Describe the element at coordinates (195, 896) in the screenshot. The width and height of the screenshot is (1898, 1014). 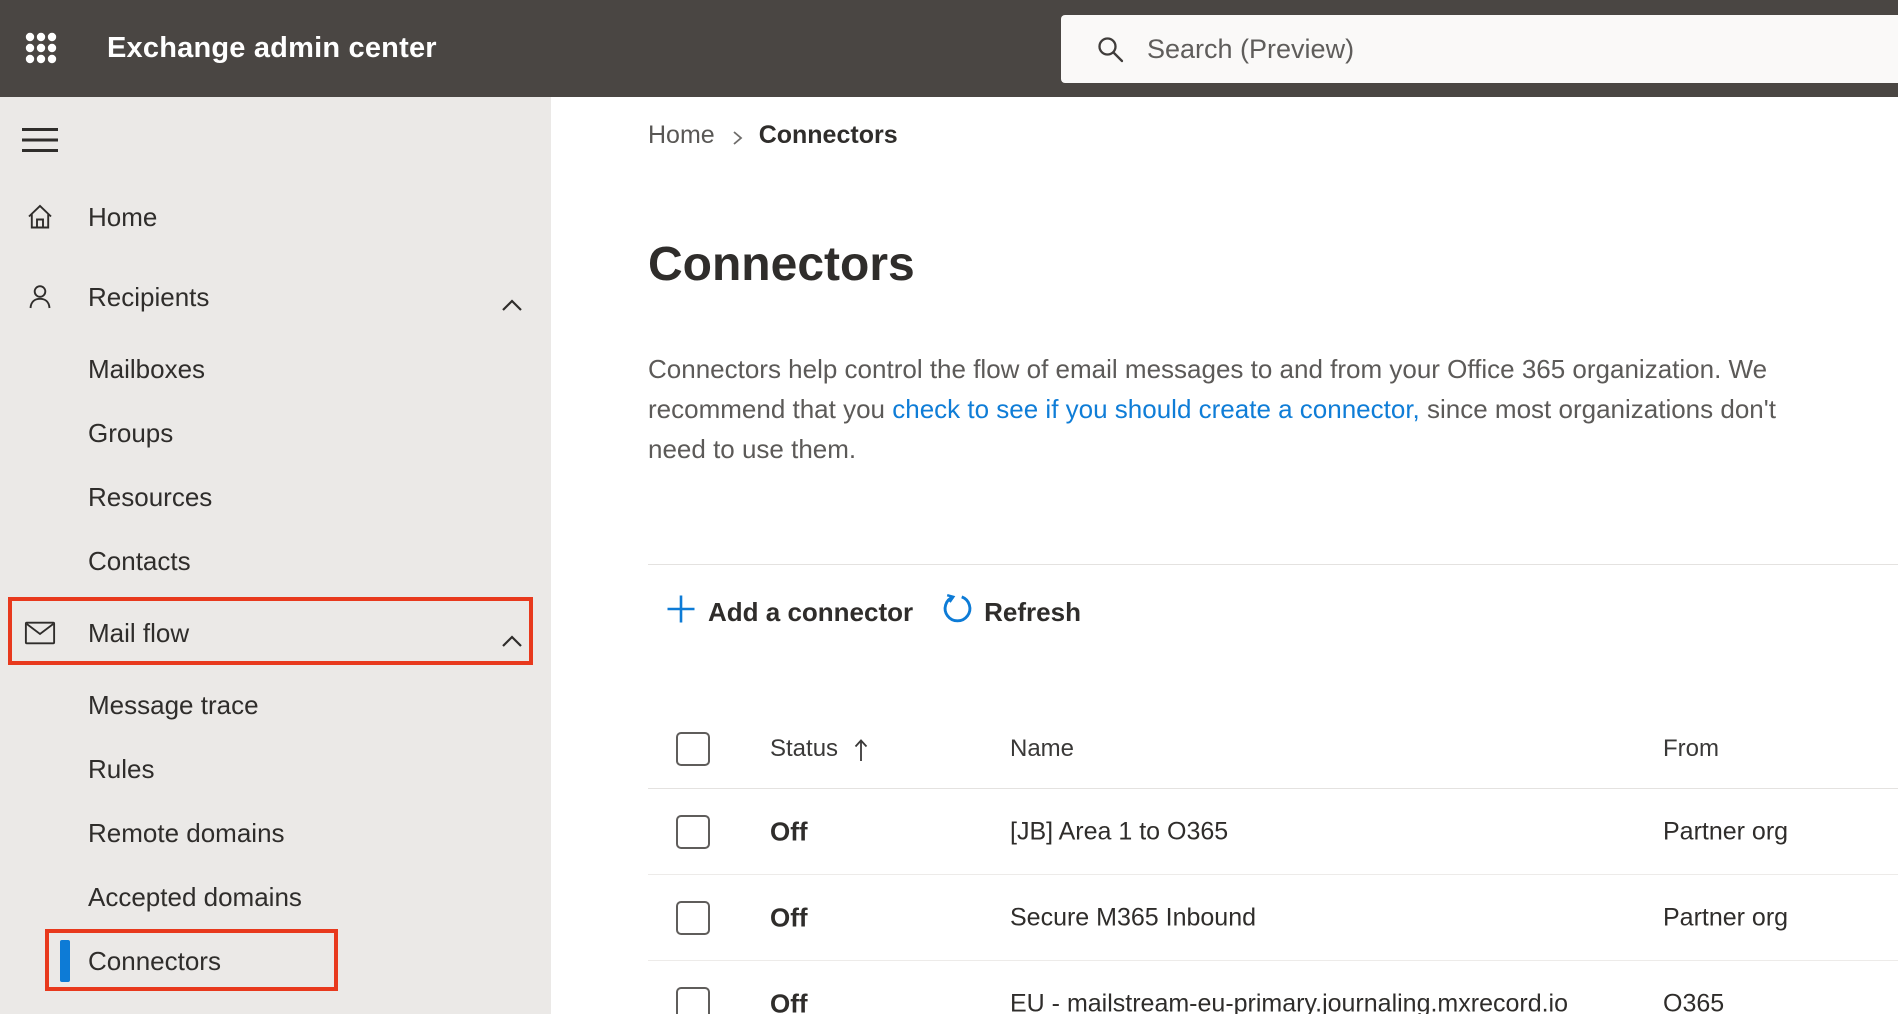
I see `sidebar-item-label: Accepted domains` at that location.